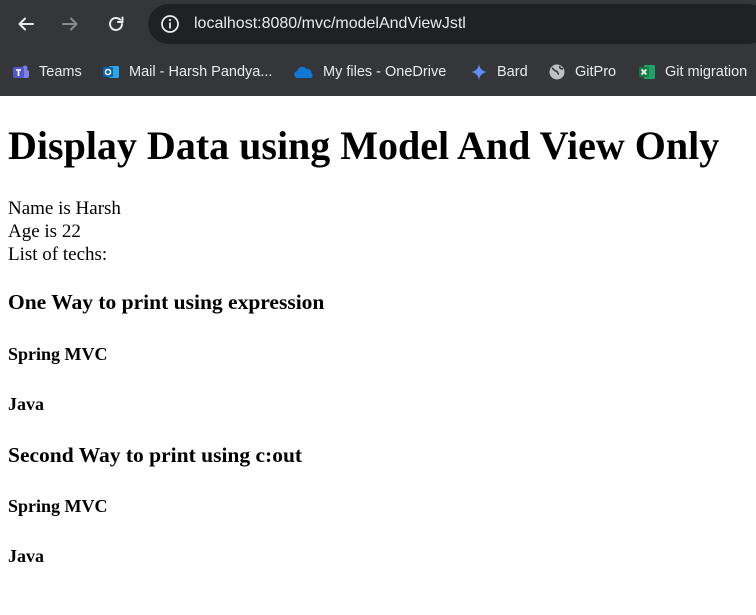 The width and height of the screenshot is (756, 615). I want to click on bookmark-gitpro: GitPro, so click(582, 72).